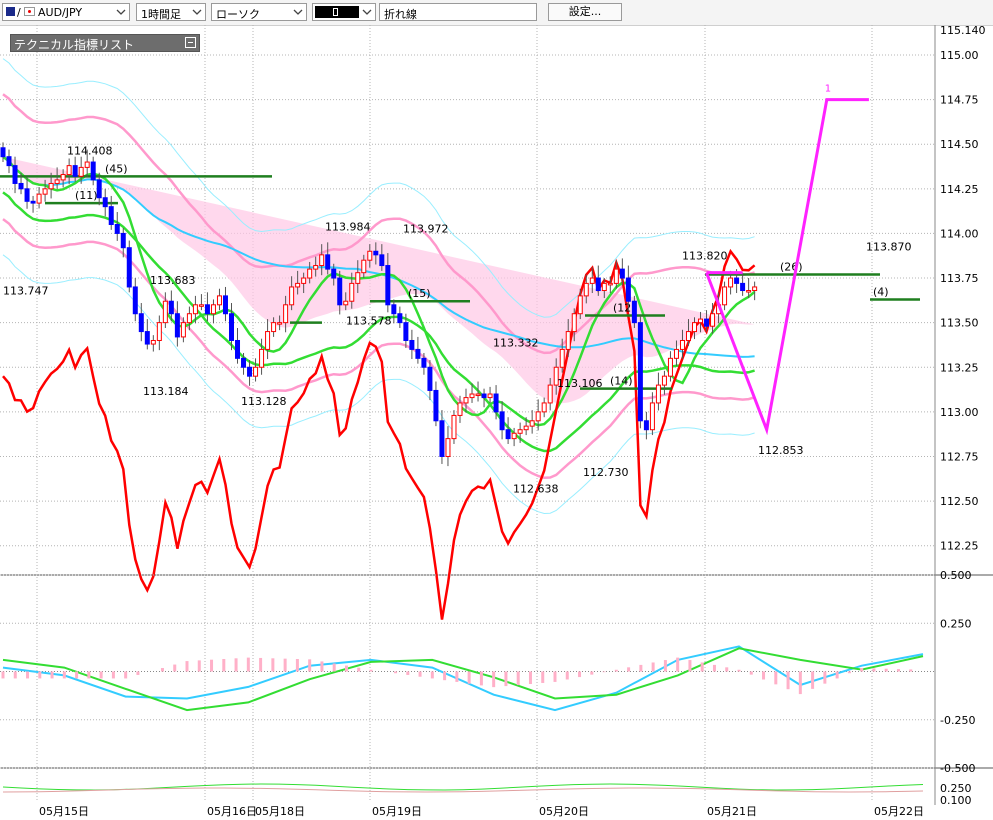 The height and width of the screenshot is (820, 993). Describe the element at coordinates (232, 811) in the screenshot. I see `date-tick-label: 05月16日` at that location.